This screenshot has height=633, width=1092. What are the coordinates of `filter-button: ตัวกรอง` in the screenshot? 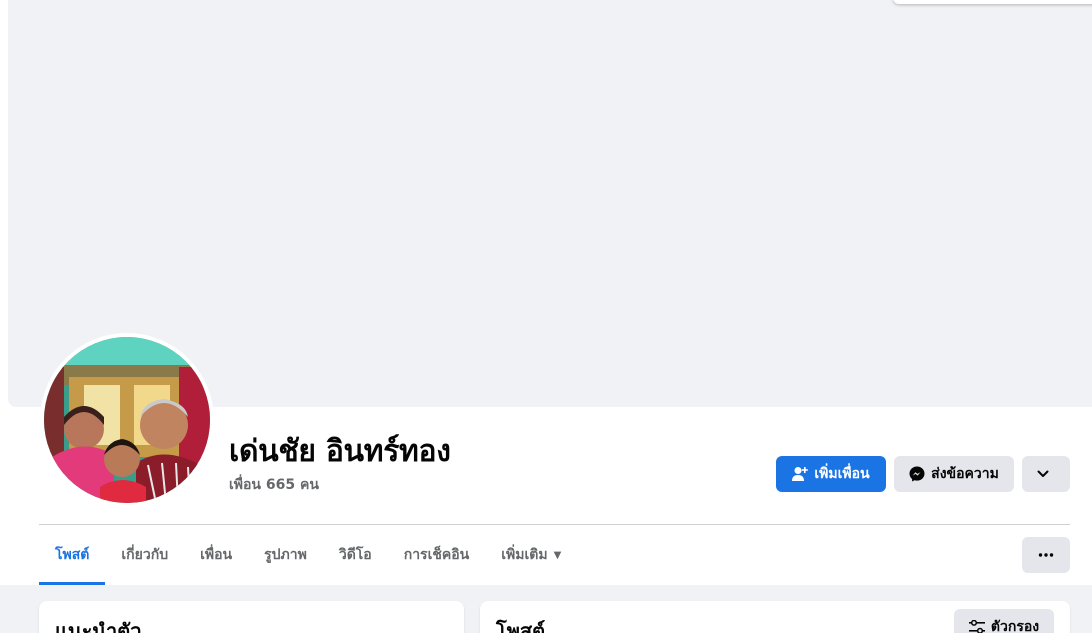 It's located at (1004, 621).